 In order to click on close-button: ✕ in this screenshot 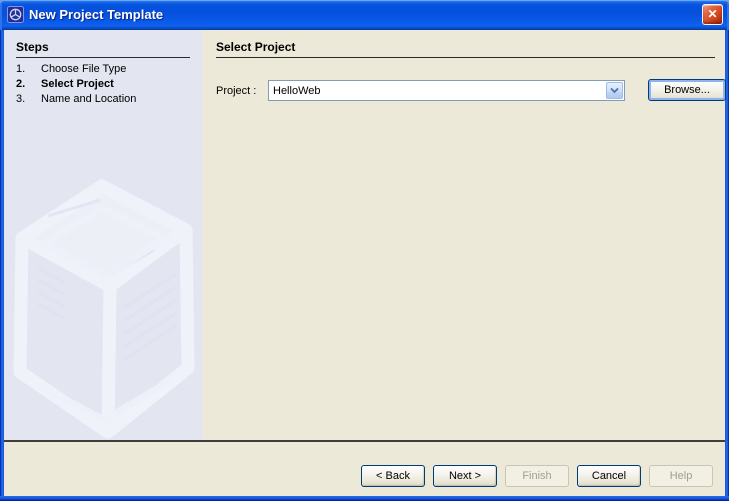, I will do `click(712, 14)`.